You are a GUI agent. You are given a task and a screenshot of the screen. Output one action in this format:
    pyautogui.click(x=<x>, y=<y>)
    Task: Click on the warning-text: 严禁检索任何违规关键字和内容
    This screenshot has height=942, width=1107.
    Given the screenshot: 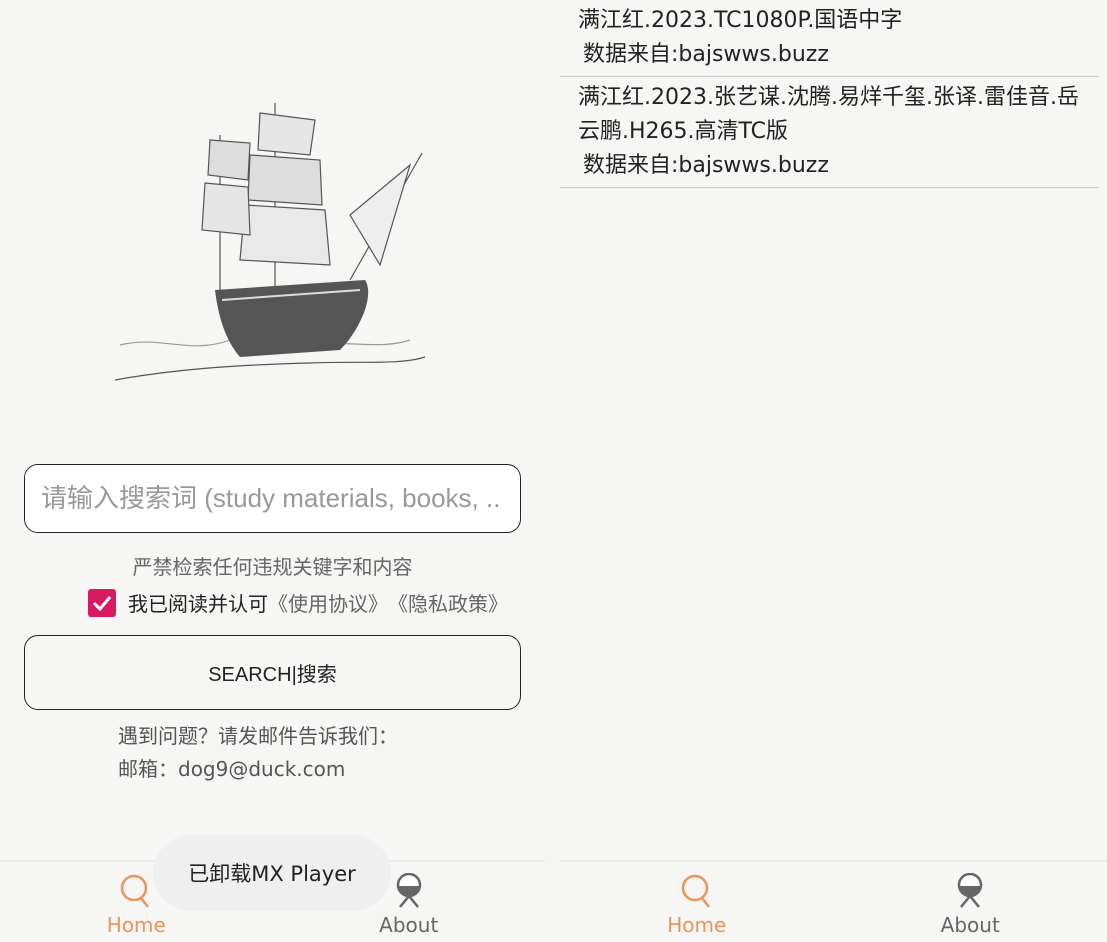 What is the action you would take?
    pyautogui.click(x=272, y=567)
    